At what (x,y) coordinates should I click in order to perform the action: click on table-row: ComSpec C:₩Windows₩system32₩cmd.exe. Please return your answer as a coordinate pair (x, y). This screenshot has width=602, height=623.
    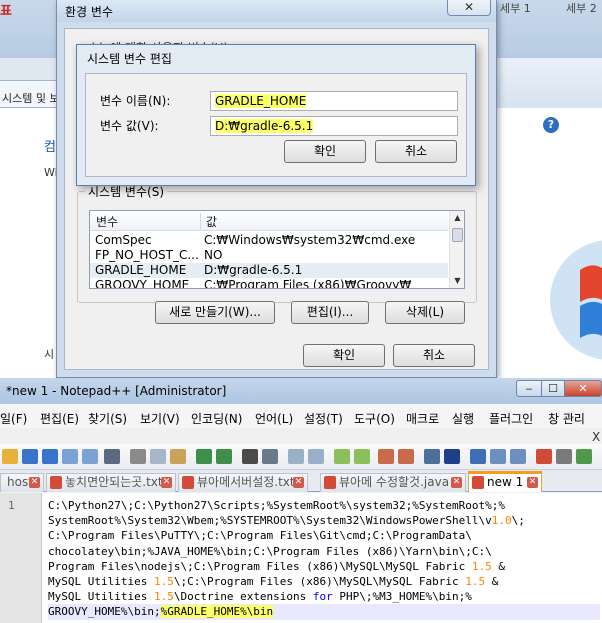
    Looking at the image, I should click on (269, 240).